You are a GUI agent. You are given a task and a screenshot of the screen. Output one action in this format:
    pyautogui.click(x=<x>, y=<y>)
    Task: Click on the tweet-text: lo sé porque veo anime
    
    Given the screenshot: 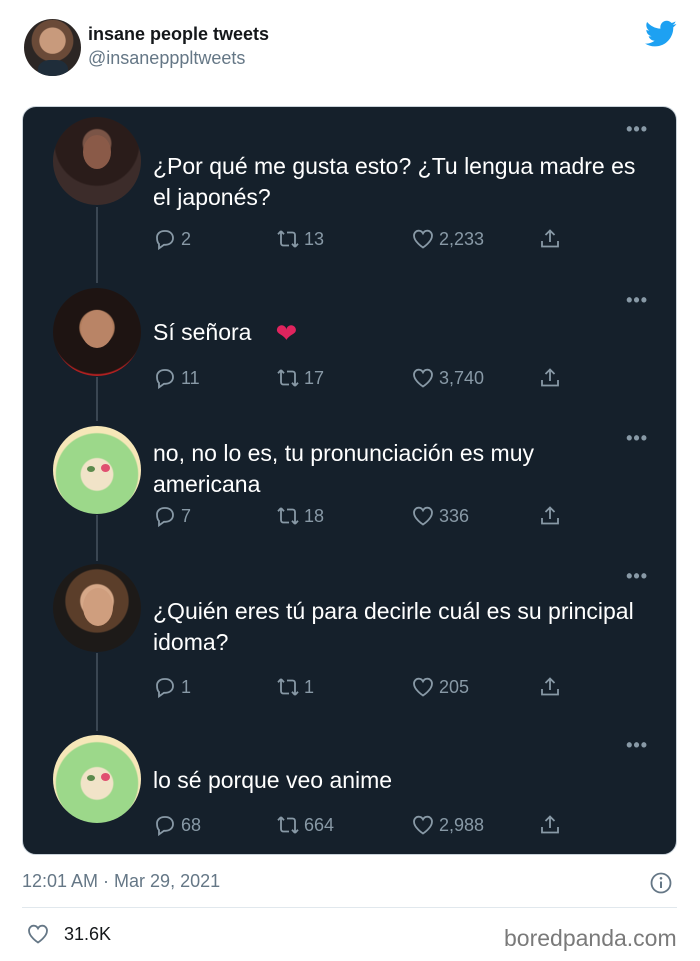 What is the action you would take?
    pyautogui.click(x=398, y=780)
    